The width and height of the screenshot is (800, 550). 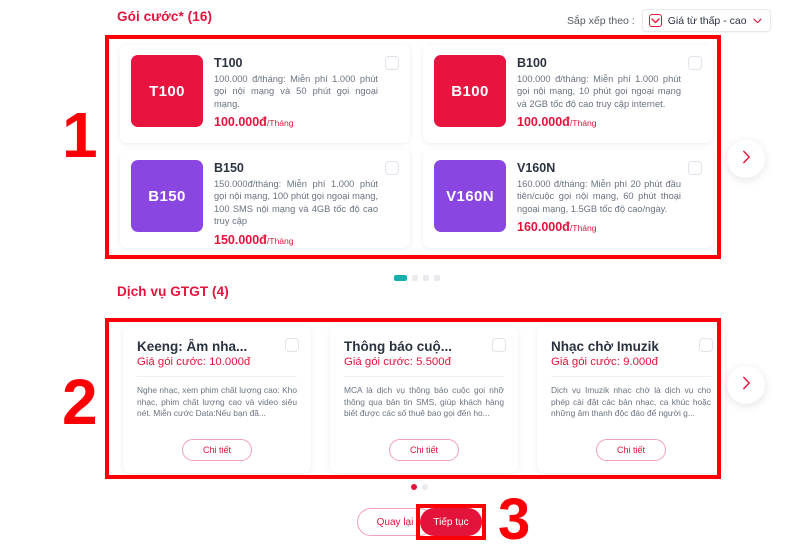 I want to click on sort-selected-value: Giá từ thấp - cao, so click(x=707, y=20).